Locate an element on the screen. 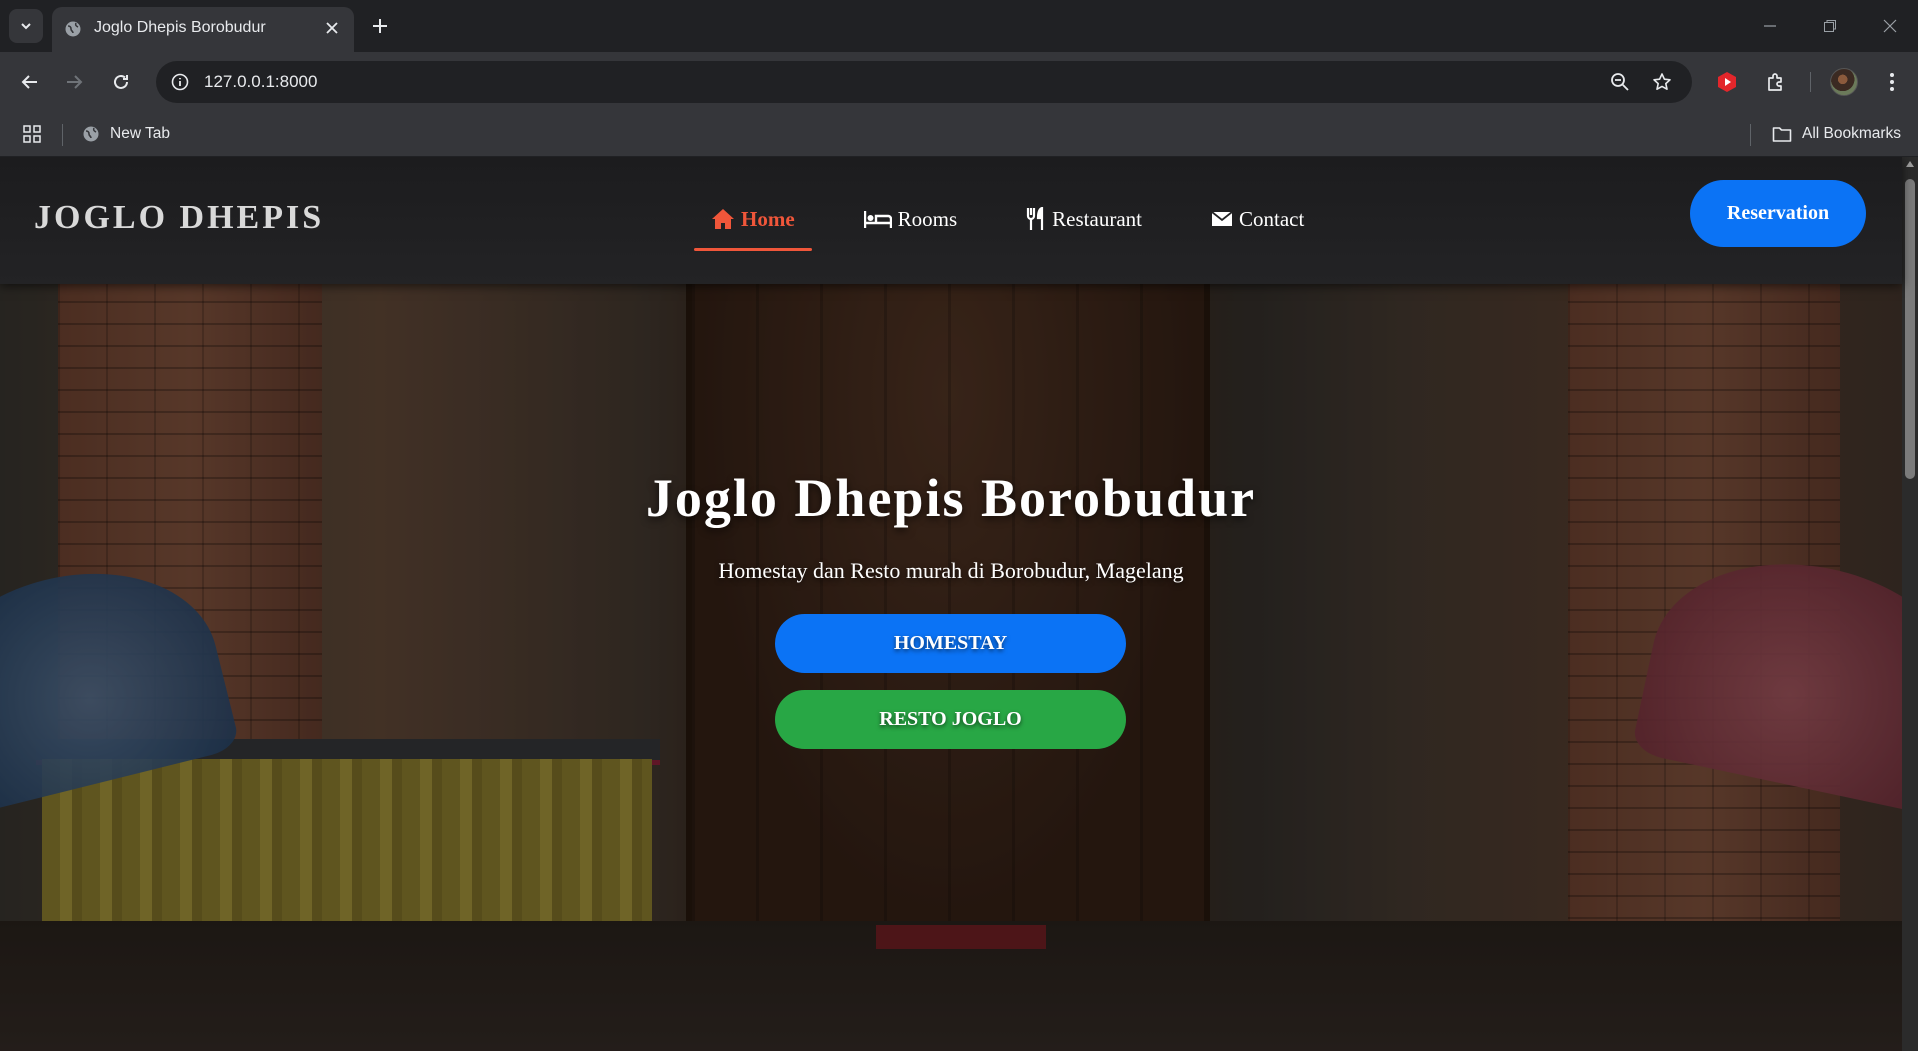  bookmark-label: All Bookmarks is located at coordinates (1852, 133).